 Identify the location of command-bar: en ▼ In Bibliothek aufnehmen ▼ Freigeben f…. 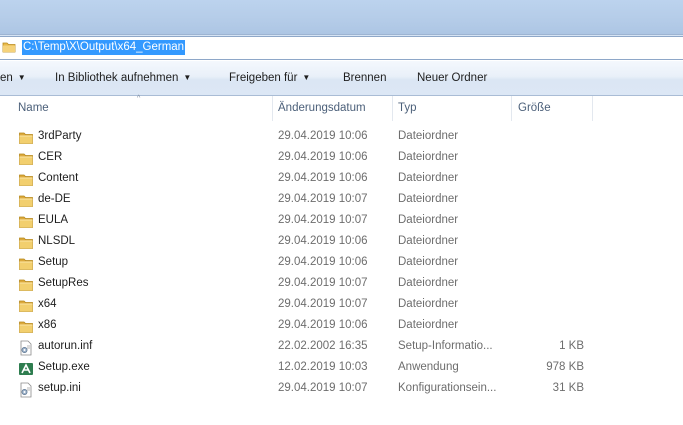
(341, 78).